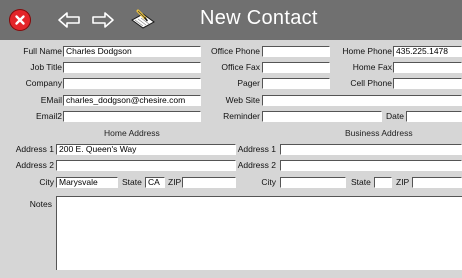 This screenshot has width=462, height=278. I want to click on home-zip-field, so click(209, 182).